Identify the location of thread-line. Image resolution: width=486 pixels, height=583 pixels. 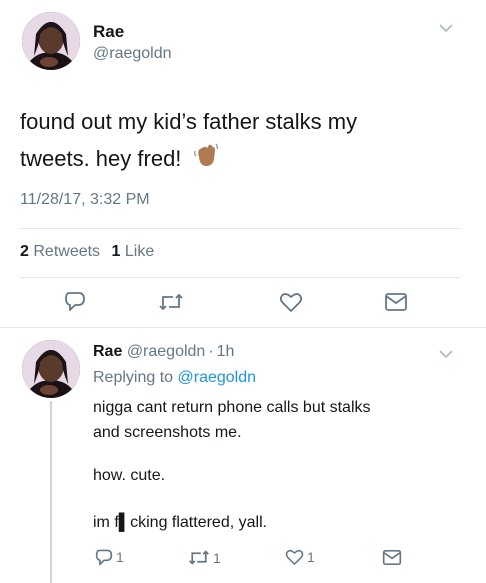
(51, 492).